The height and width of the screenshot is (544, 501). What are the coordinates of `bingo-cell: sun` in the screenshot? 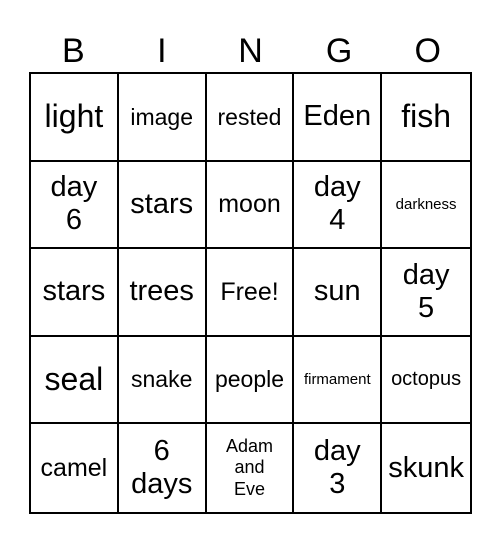 It's located at (338, 293).